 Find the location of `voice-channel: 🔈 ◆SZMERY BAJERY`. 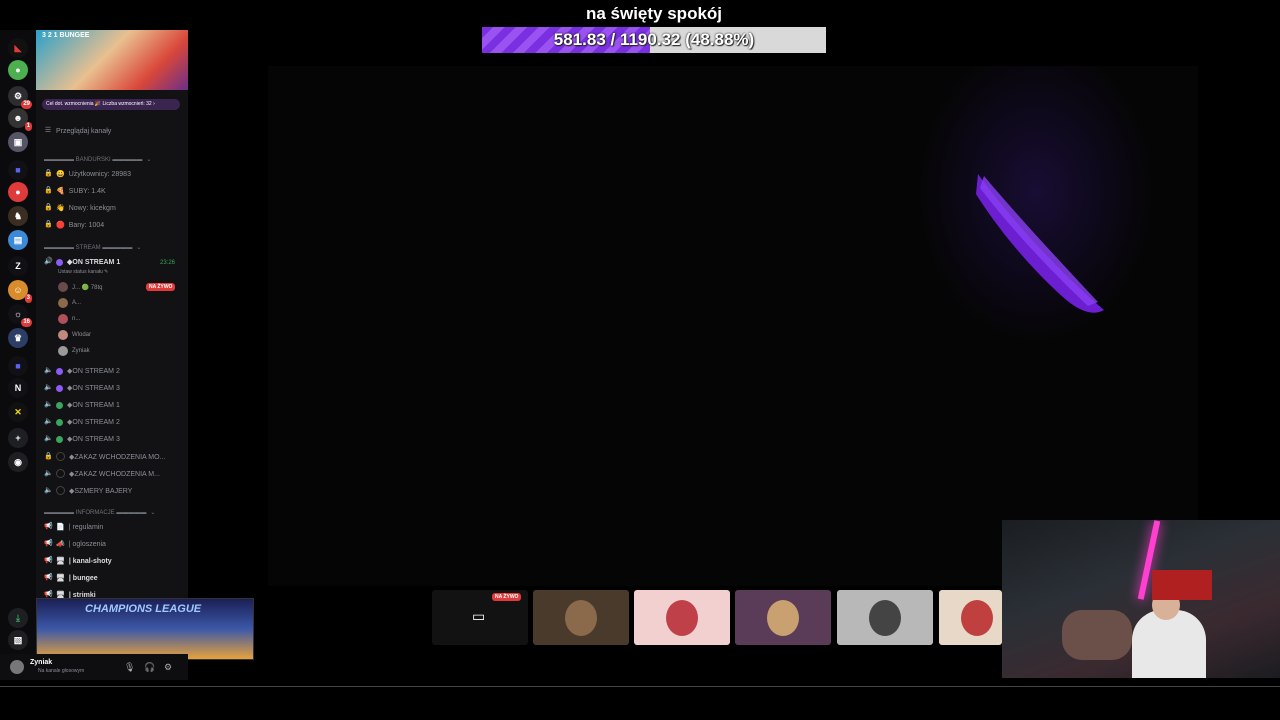

voice-channel: 🔈 ◆SZMERY BAJERY is located at coordinates (88, 490).